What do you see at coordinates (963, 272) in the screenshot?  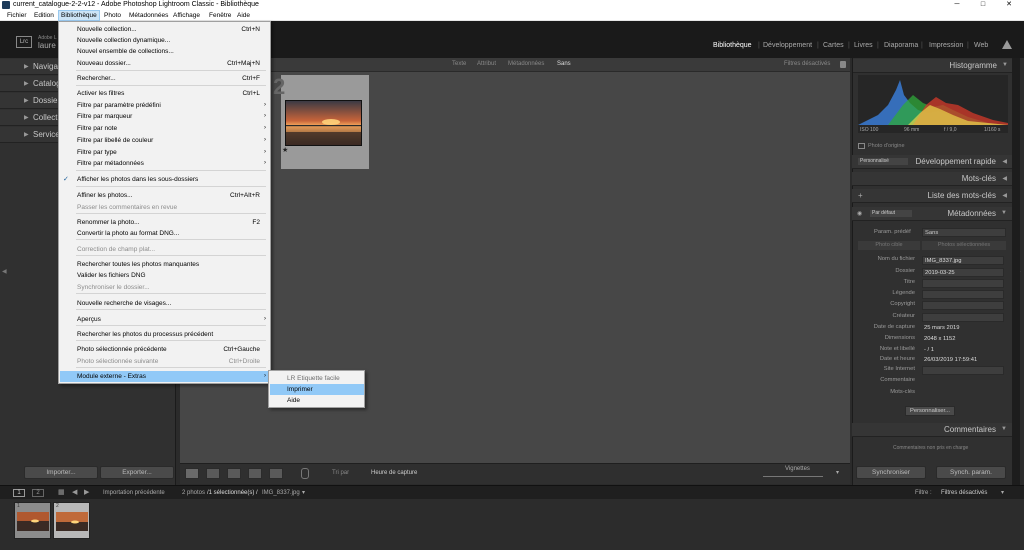 I see `metadata-value: 2019-03-25` at bounding box center [963, 272].